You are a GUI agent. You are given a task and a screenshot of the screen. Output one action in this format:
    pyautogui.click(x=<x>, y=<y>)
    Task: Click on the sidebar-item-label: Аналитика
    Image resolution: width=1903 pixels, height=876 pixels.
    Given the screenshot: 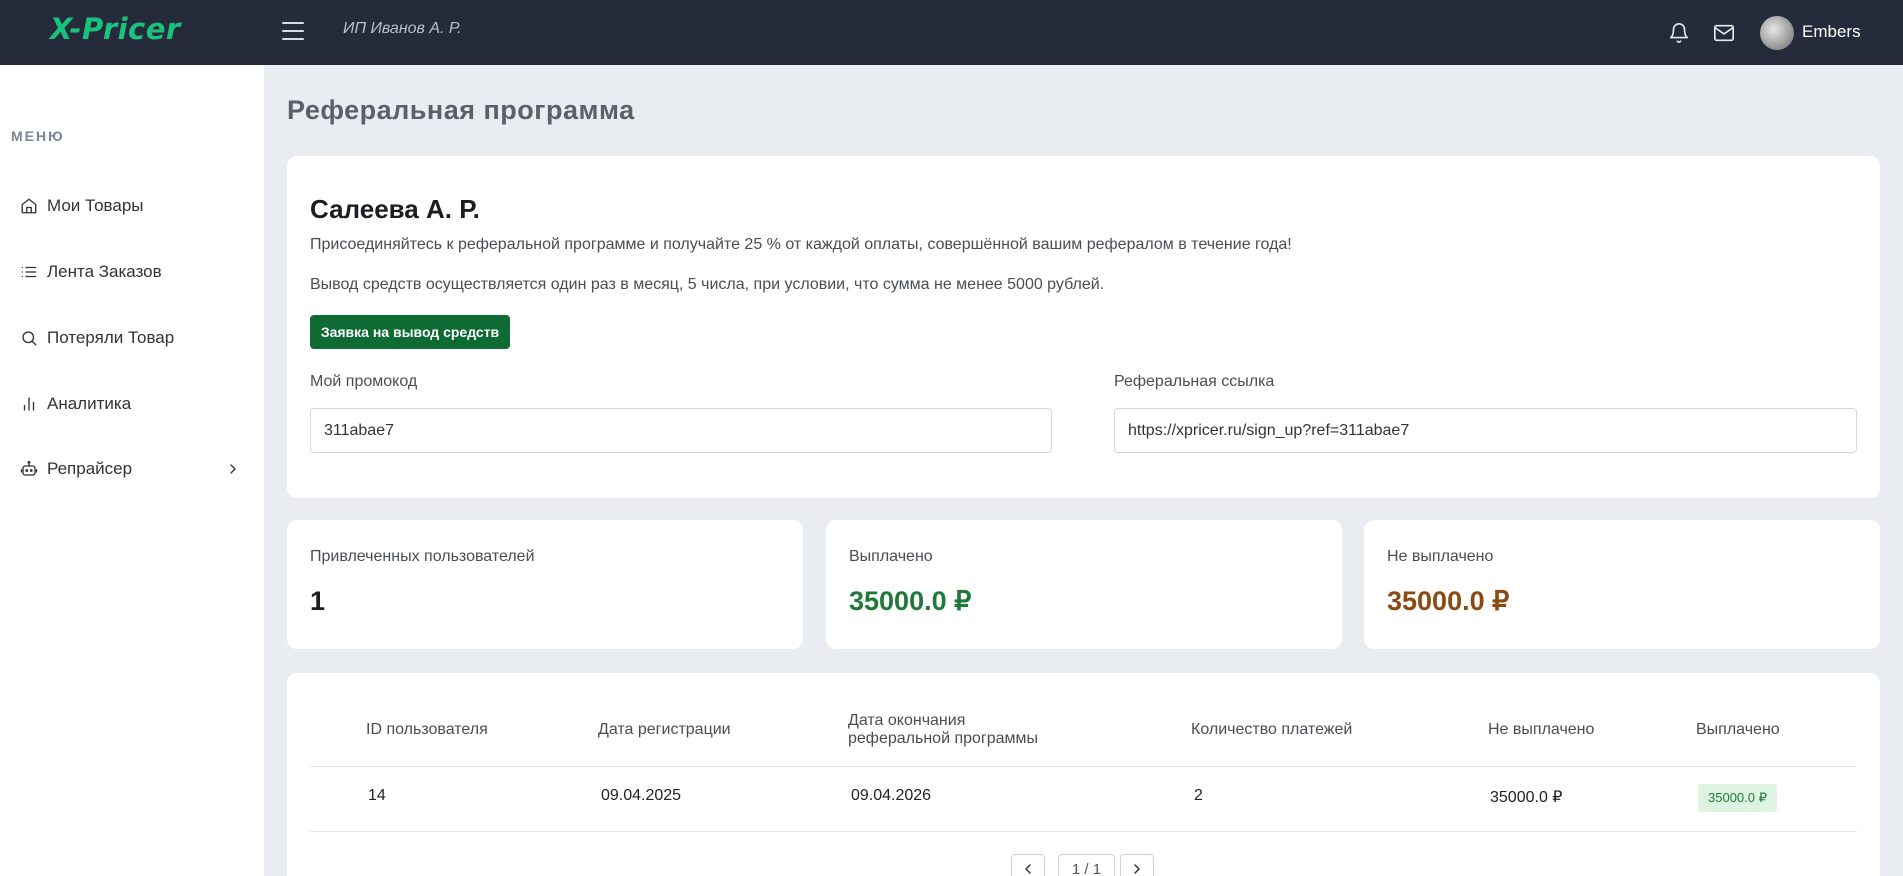 What is the action you would take?
    pyautogui.click(x=89, y=403)
    